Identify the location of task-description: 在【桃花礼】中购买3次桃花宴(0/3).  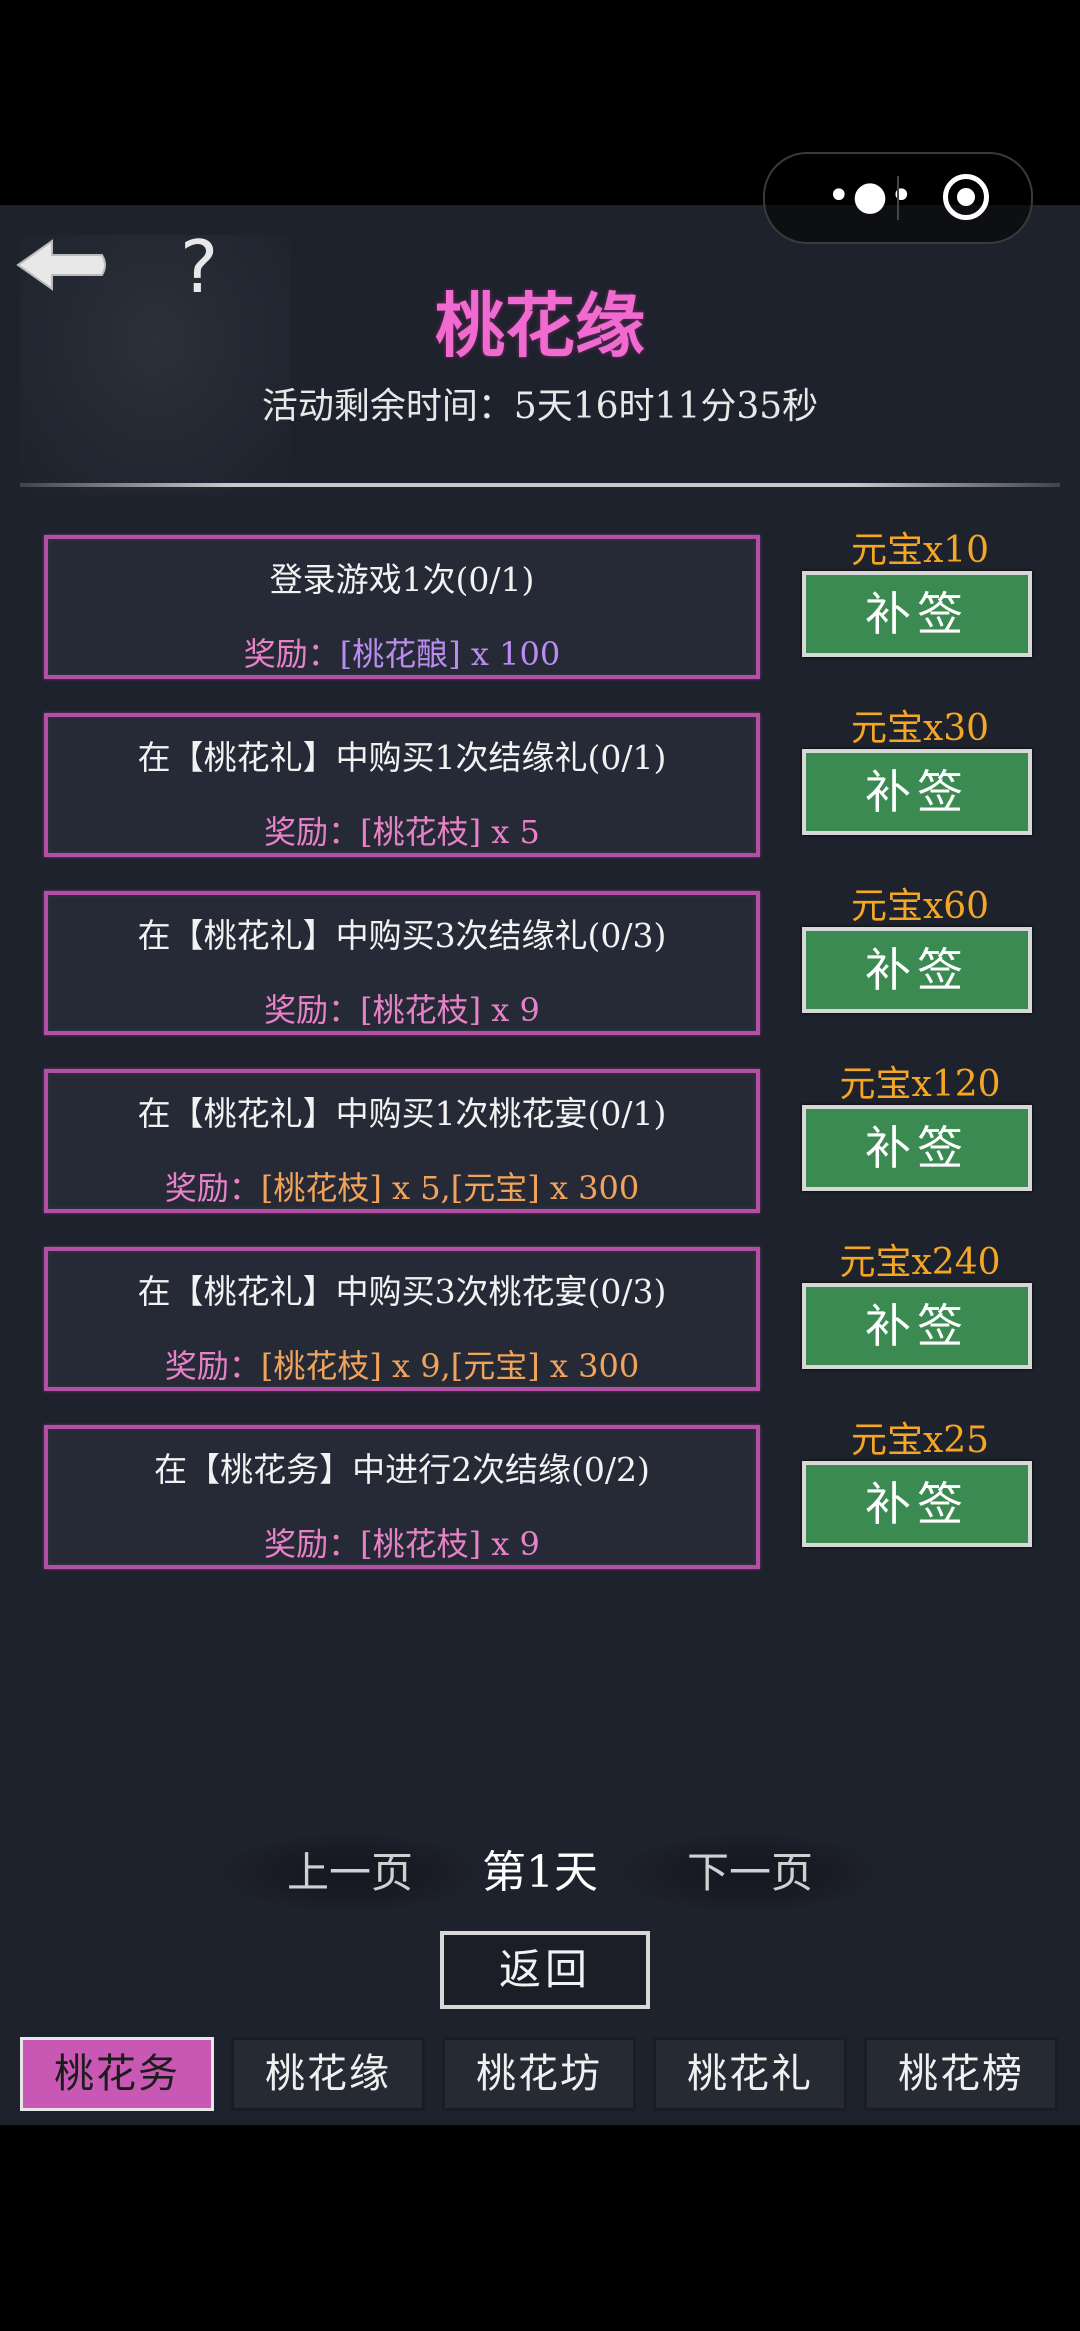
(402, 1291).